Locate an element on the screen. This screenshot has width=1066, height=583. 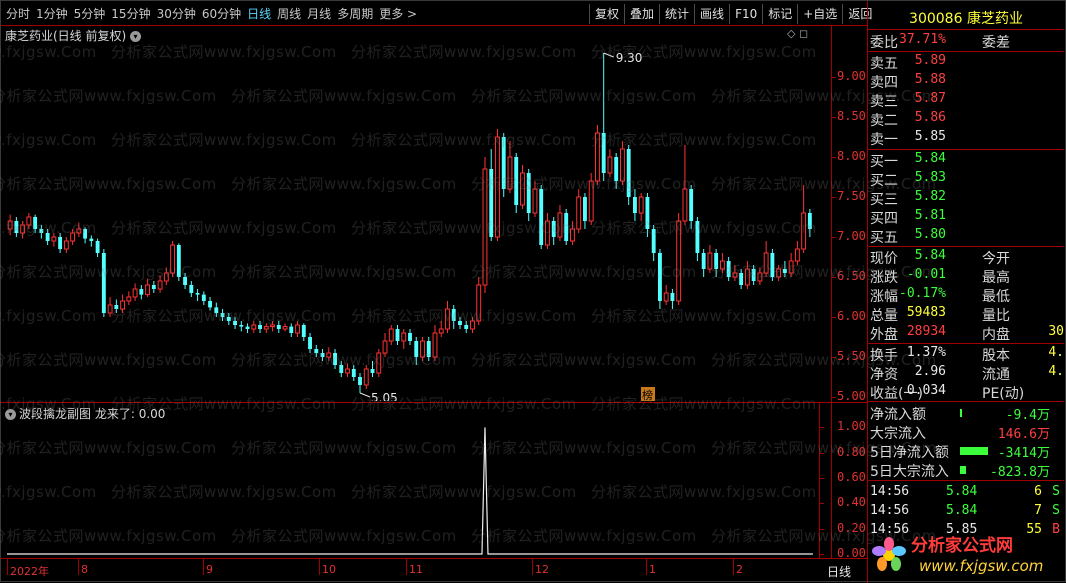
tick-time: 14:56 is located at coordinates (890, 491).